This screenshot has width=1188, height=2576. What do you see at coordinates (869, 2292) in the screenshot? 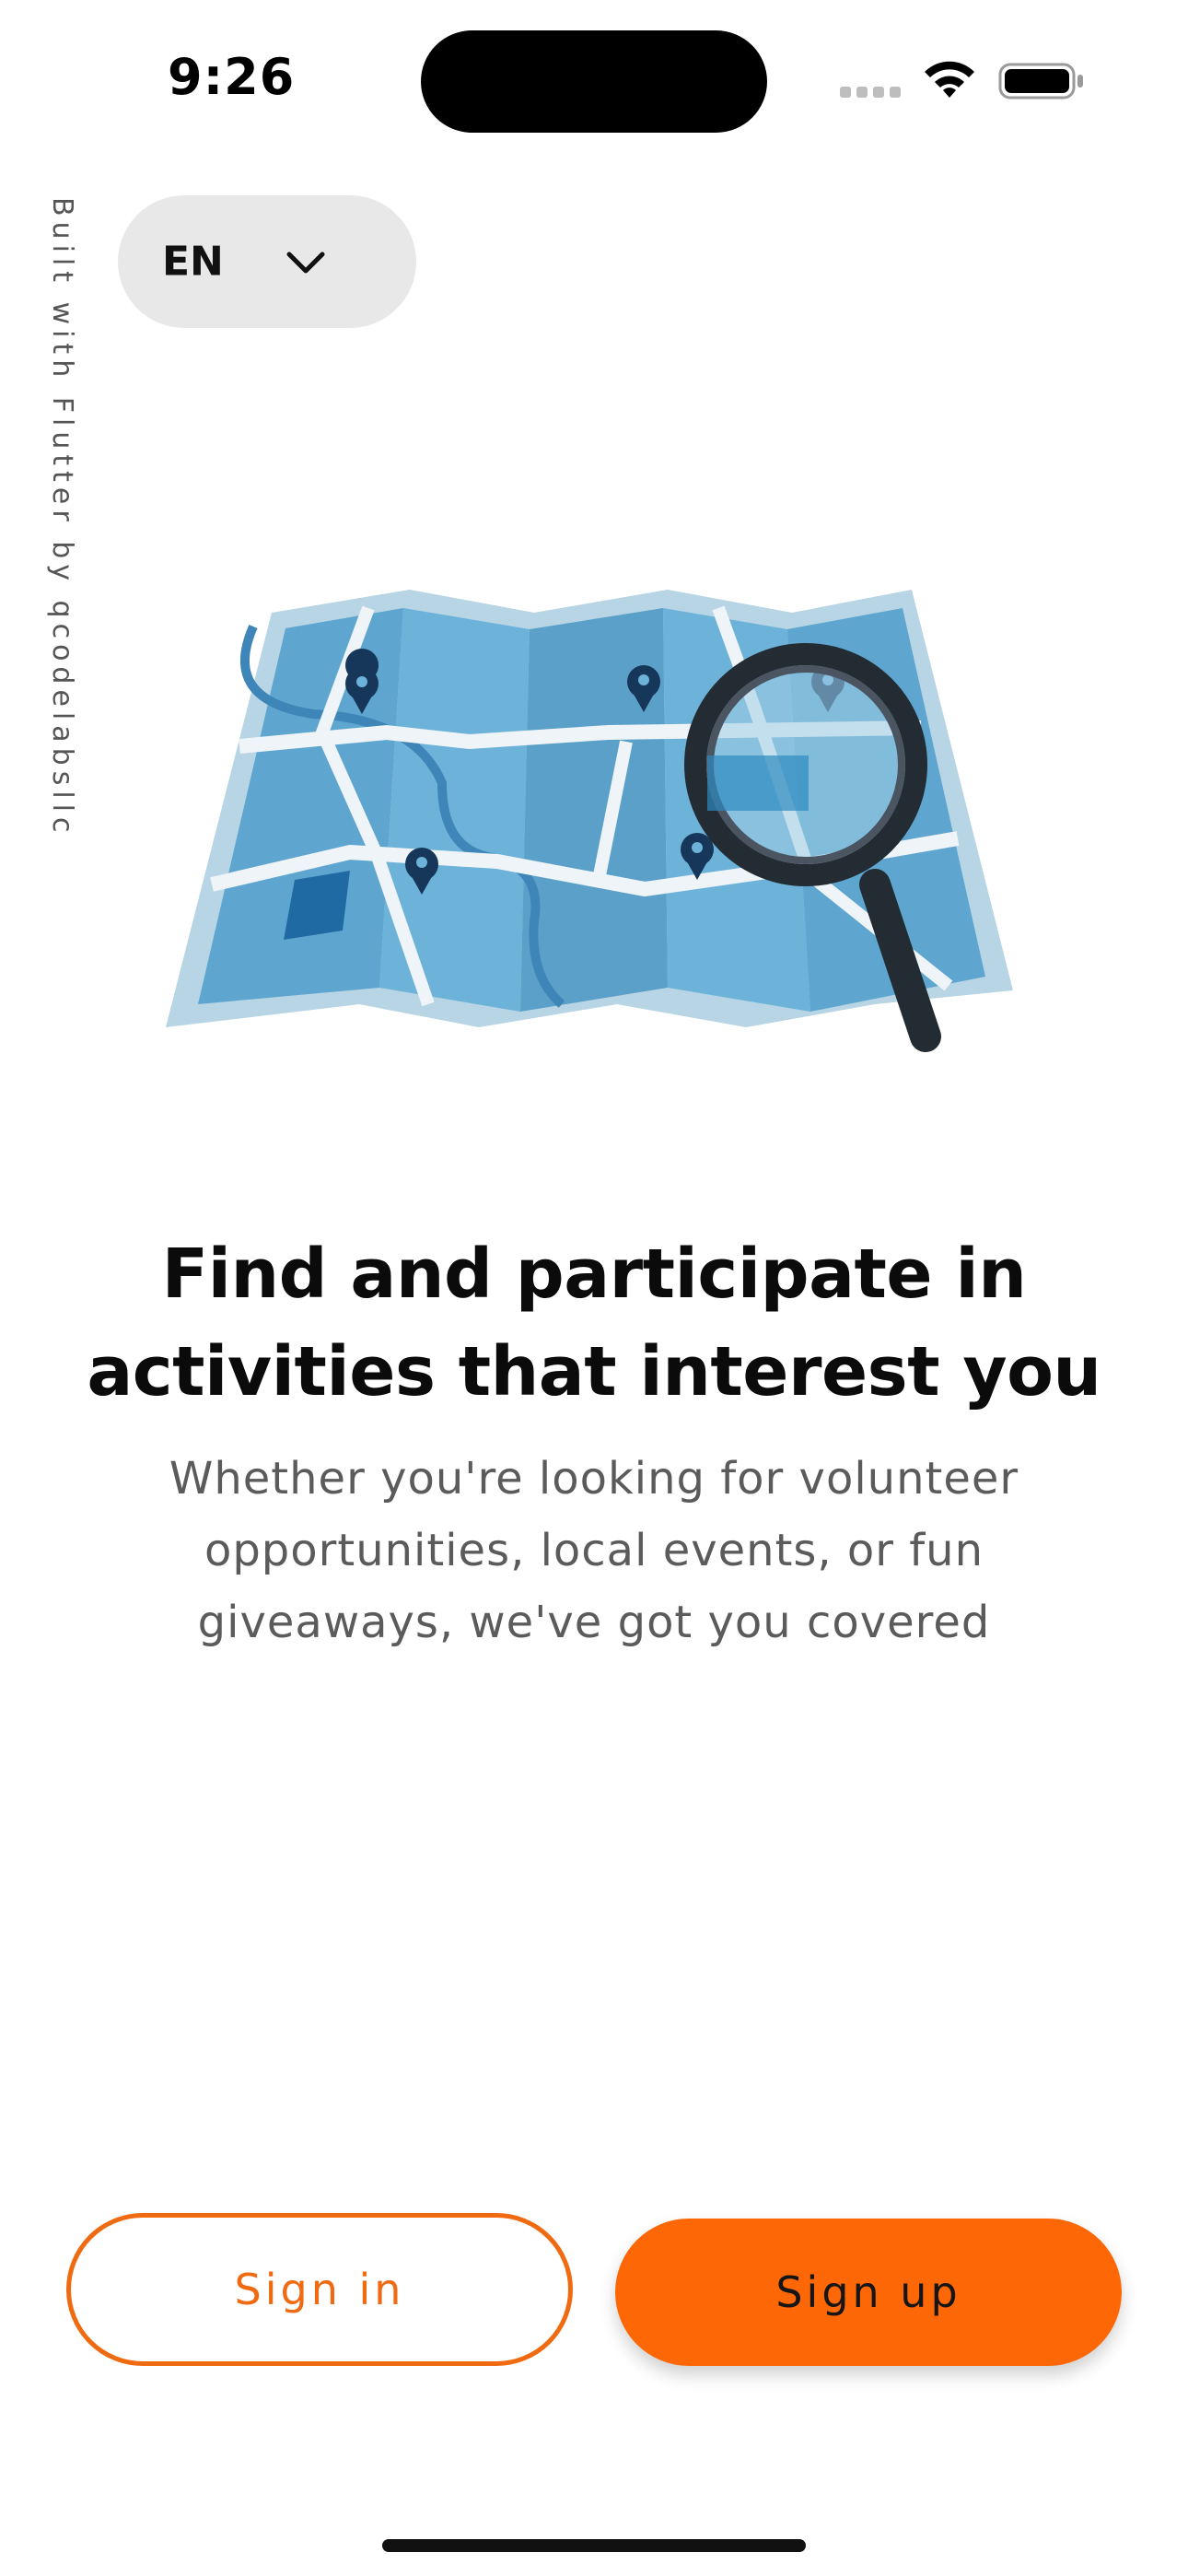
I see `sign-up-button: Sign up` at bounding box center [869, 2292].